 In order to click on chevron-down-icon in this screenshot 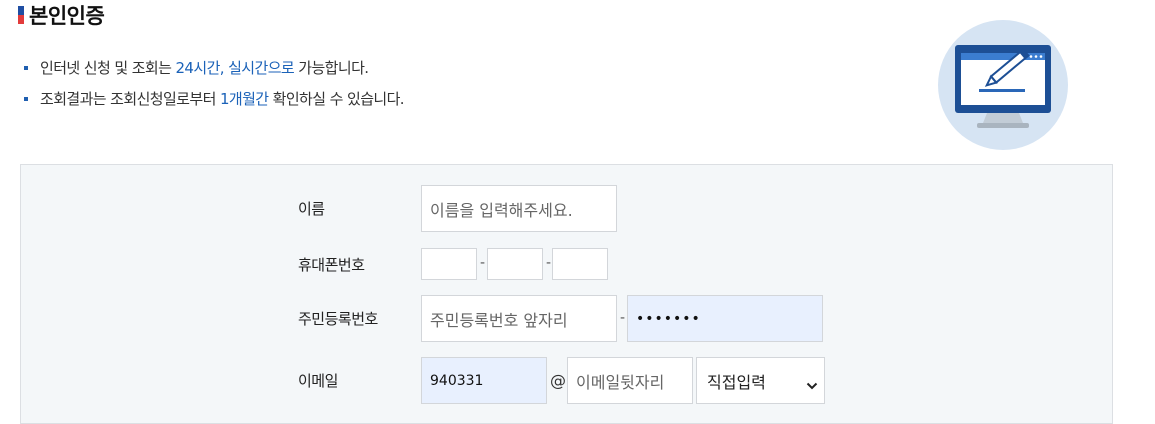, I will do `click(812, 385)`.